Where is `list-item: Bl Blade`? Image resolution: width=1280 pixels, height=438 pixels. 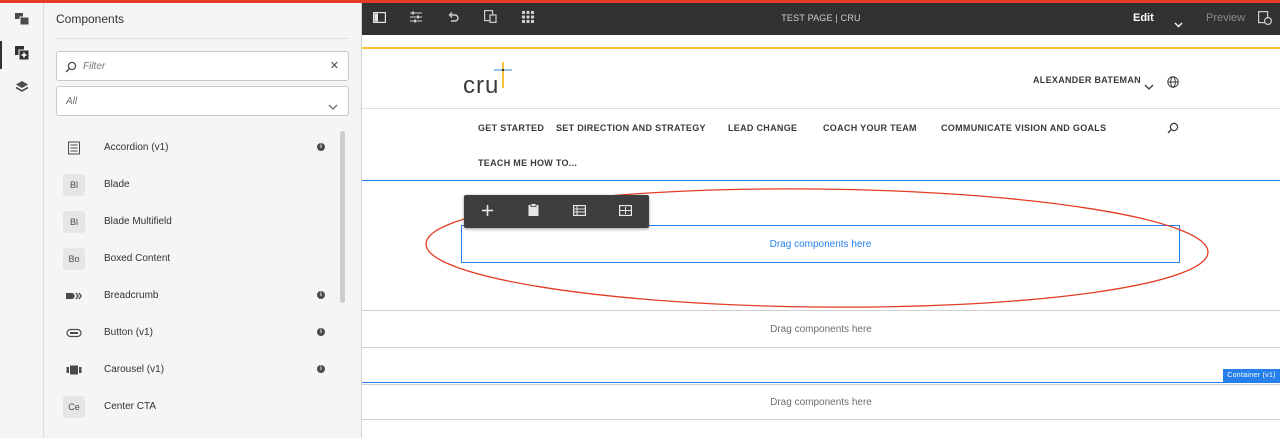 list-item: Bl Blade is located at coordinates (195, 185).